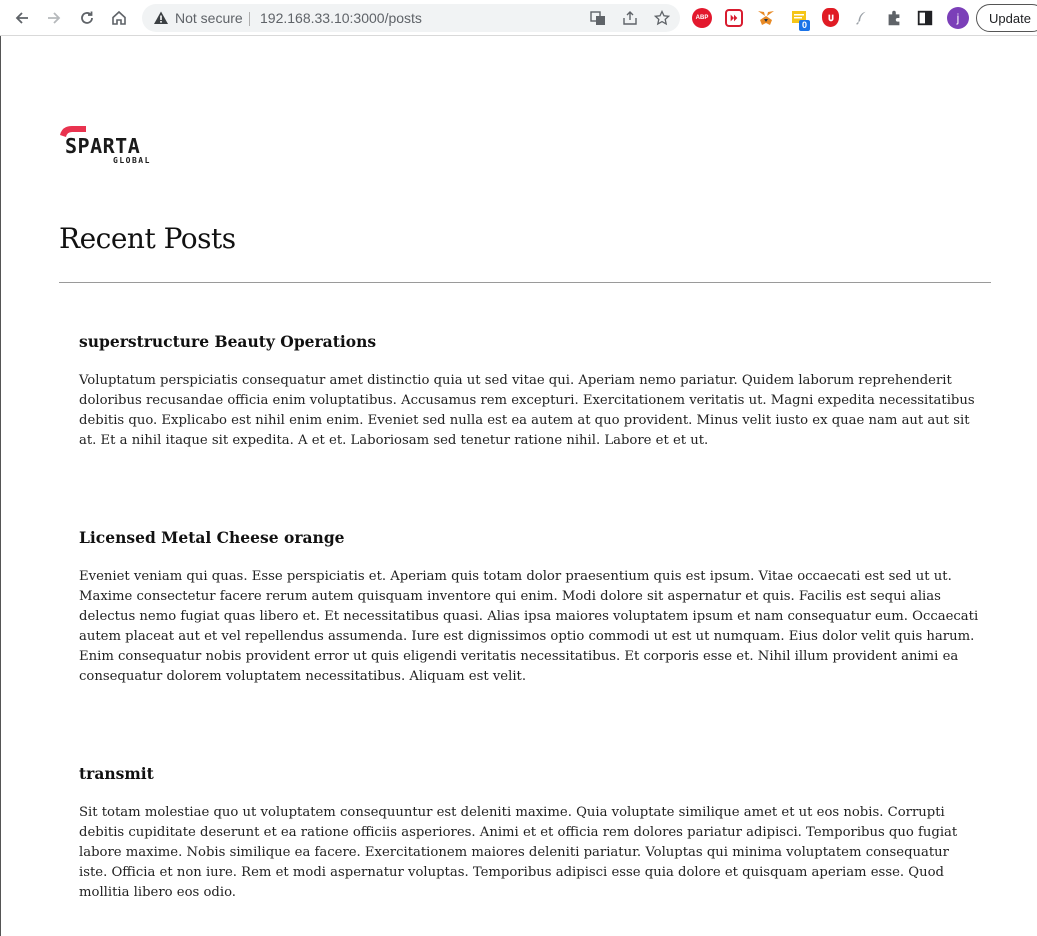  I want to click on page-title: Recent Posts, so click(147, 238).